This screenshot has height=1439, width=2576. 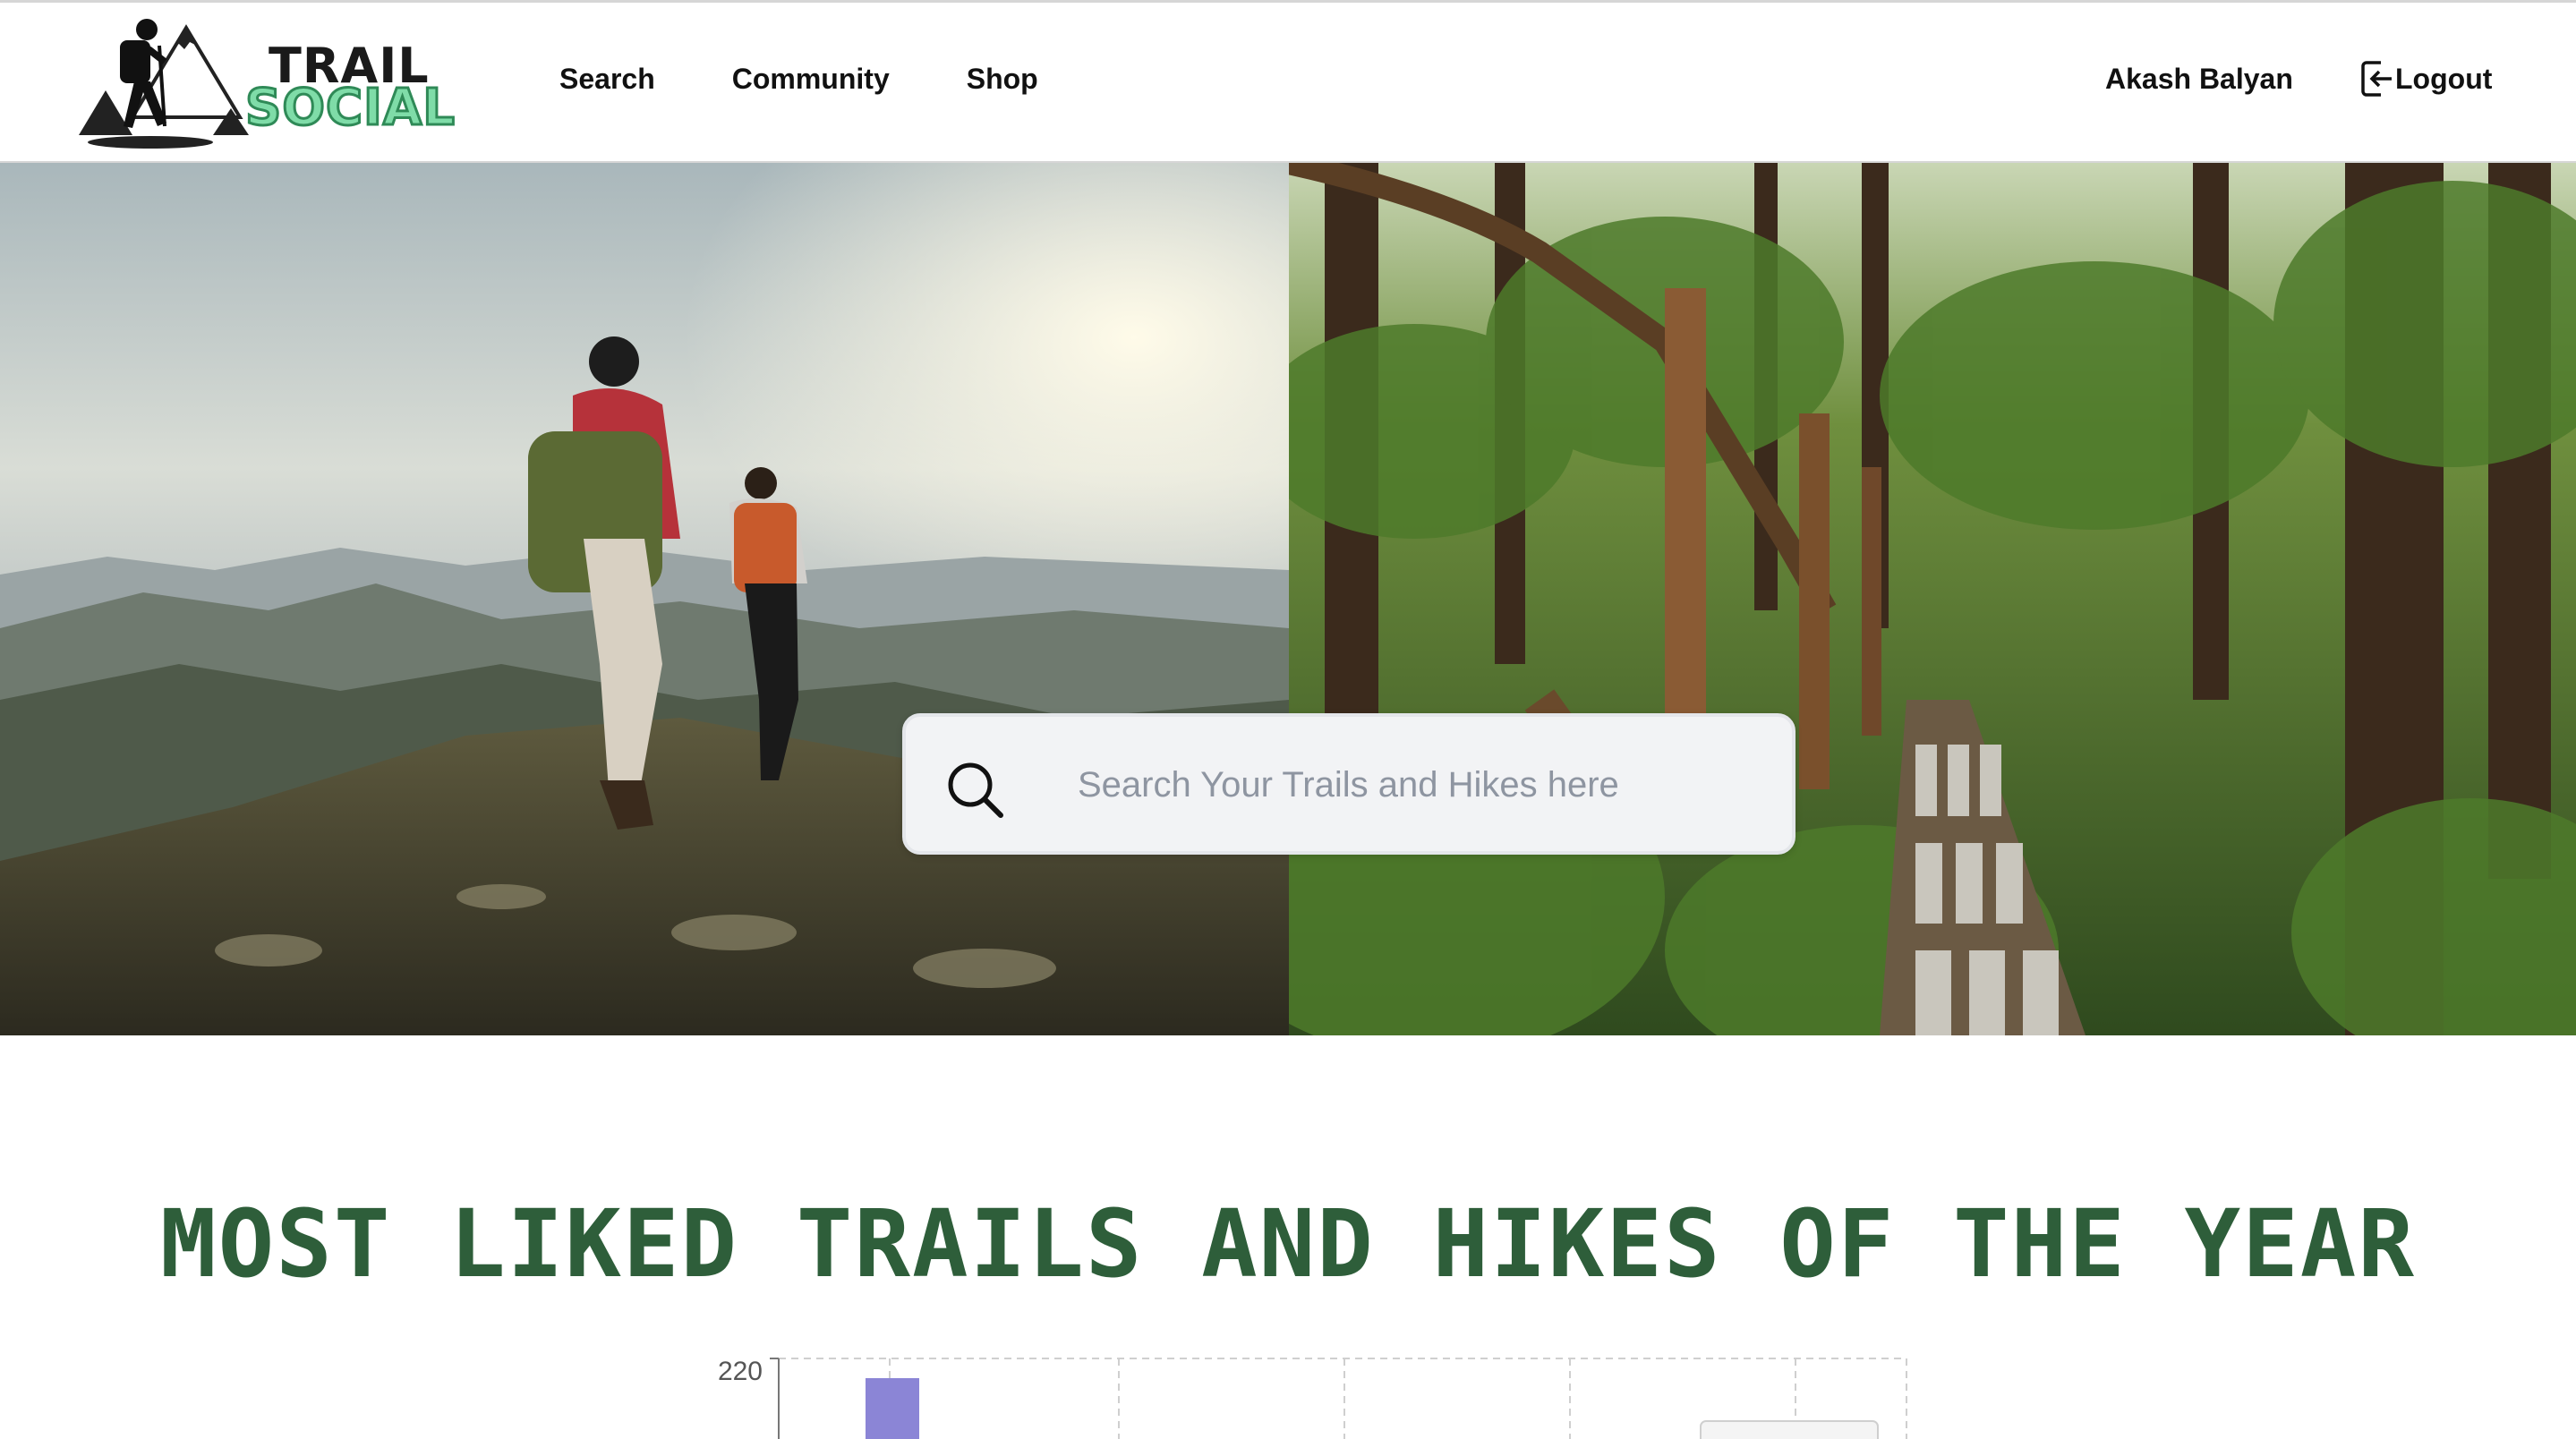 I want to click on nav-community-link: Community, so click(x=811, y=78).